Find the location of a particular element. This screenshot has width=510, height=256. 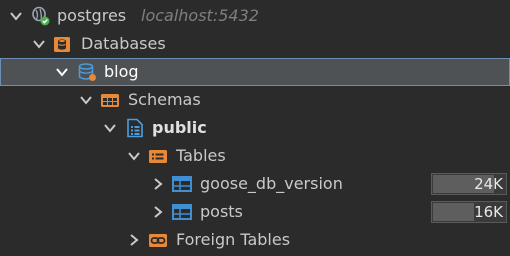

schemas-folder-icon is located at coordinates (110, 100).